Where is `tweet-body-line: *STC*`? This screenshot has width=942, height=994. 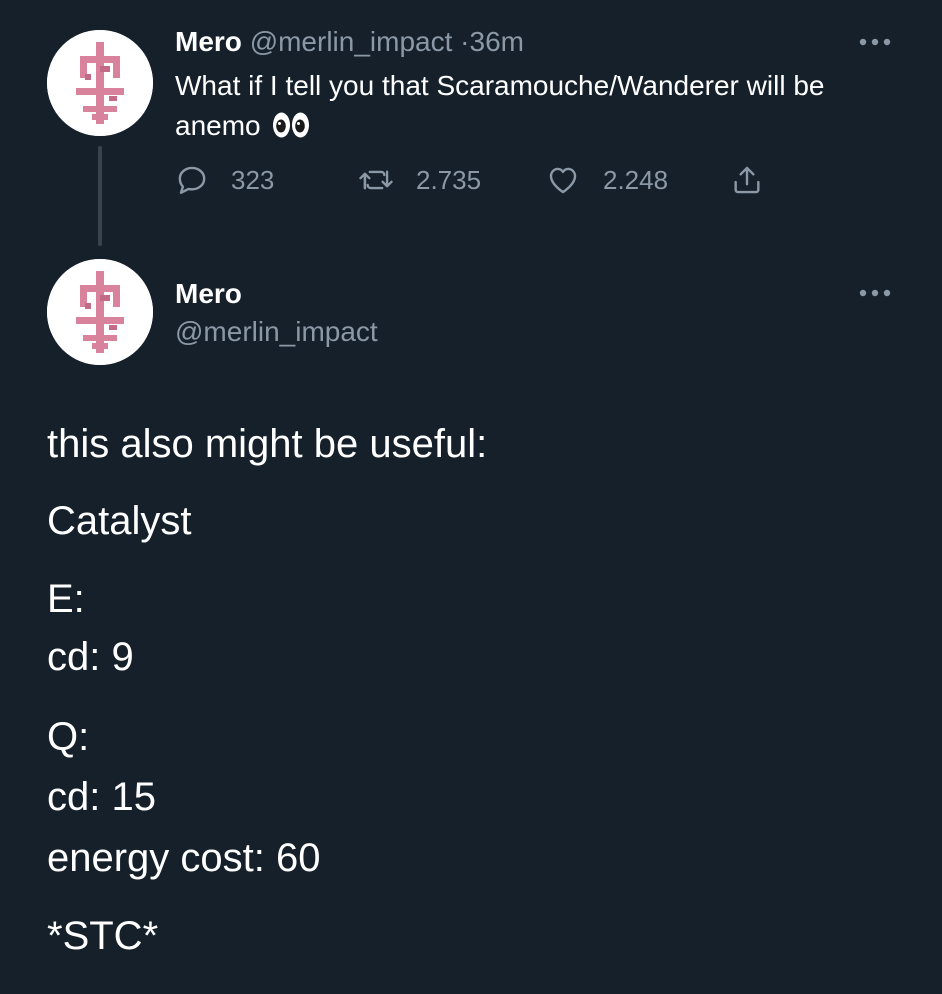
tweet-body-line: *STC* is located at coordinates (103, 936).